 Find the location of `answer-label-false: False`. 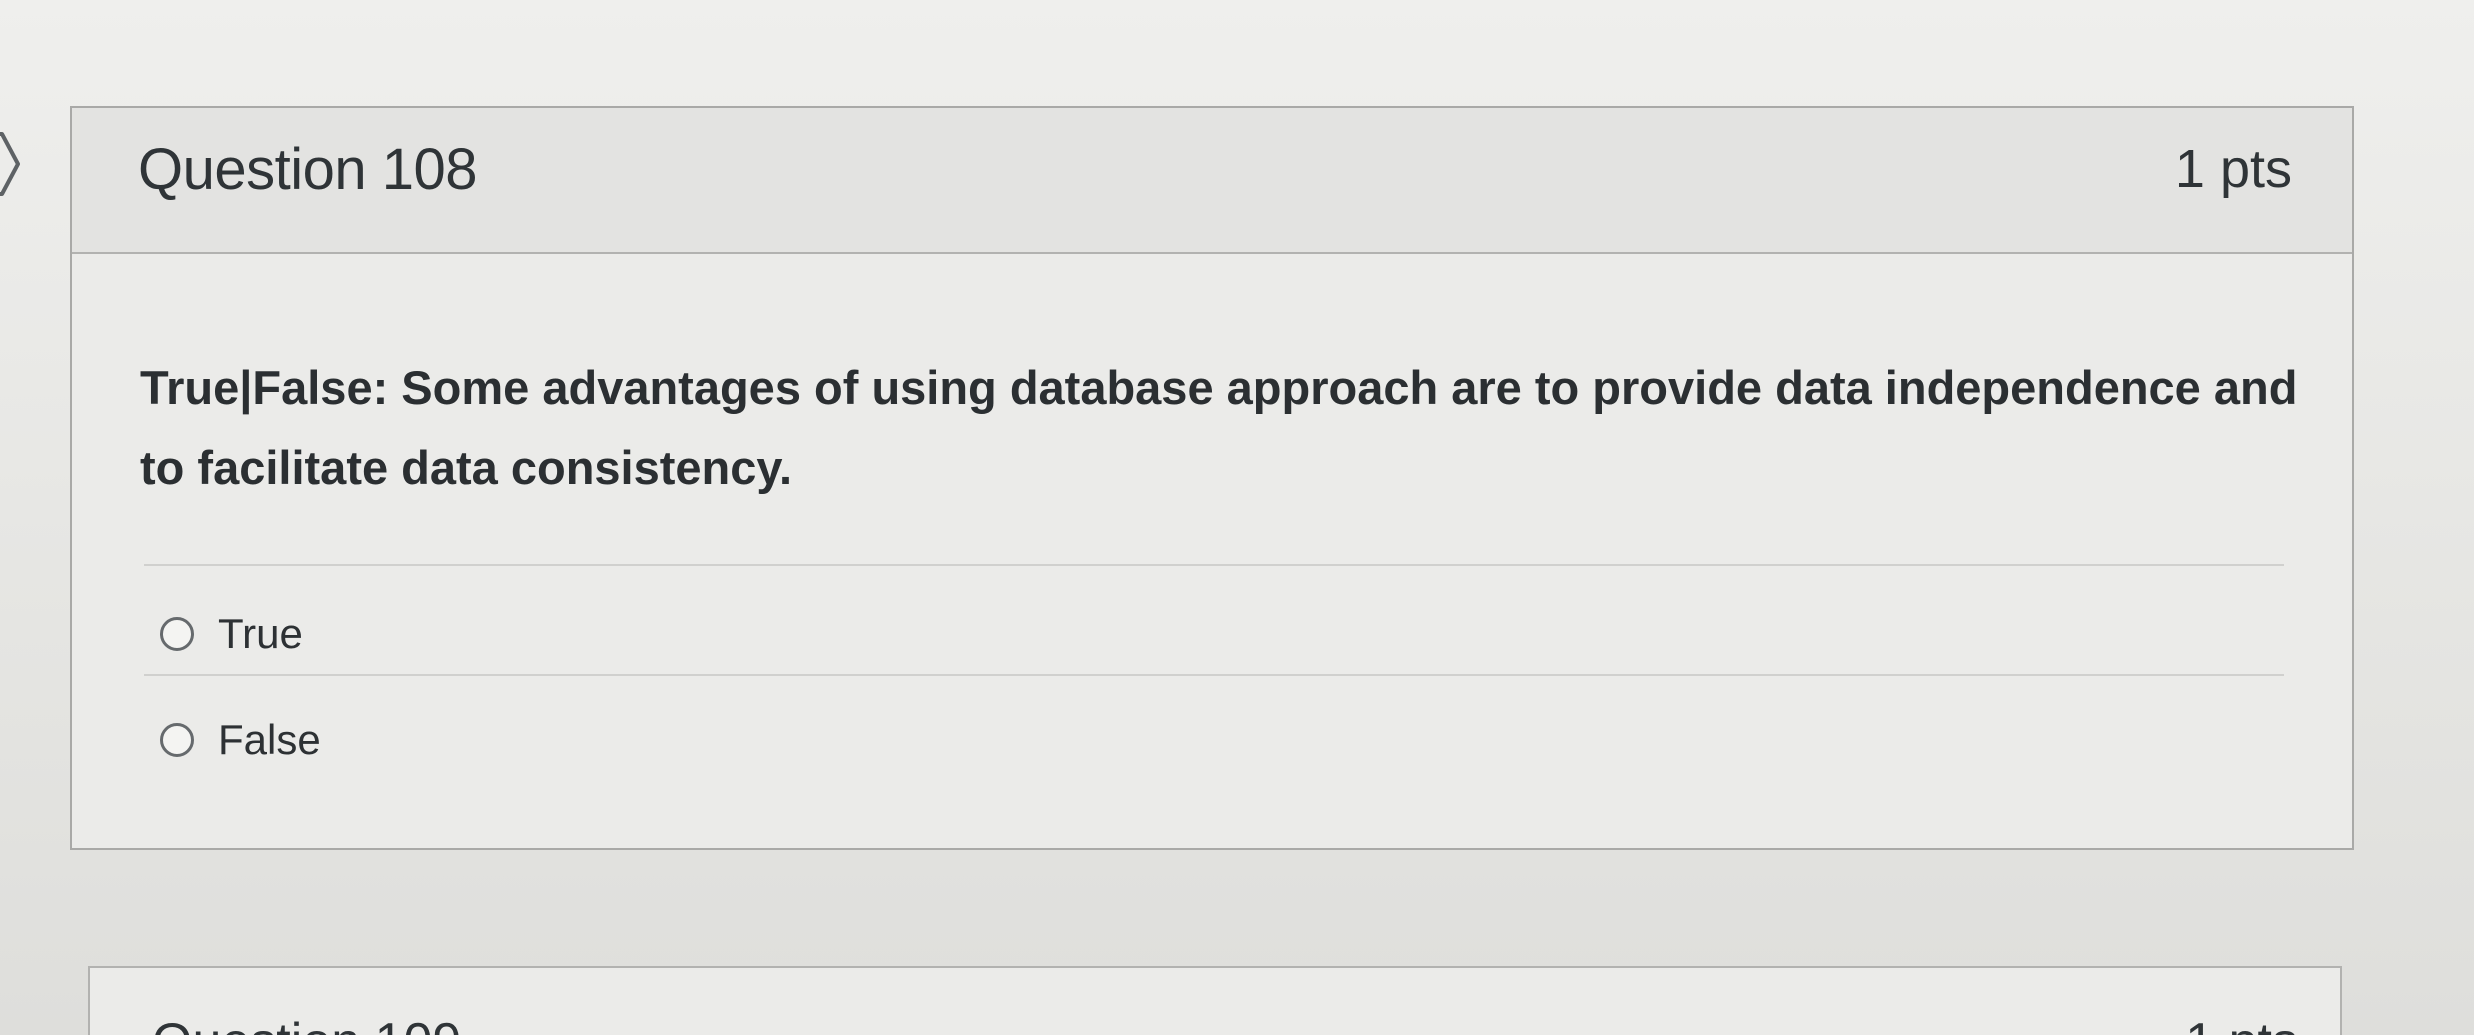

answer-label-false: False is located at coordinates (269, 739).